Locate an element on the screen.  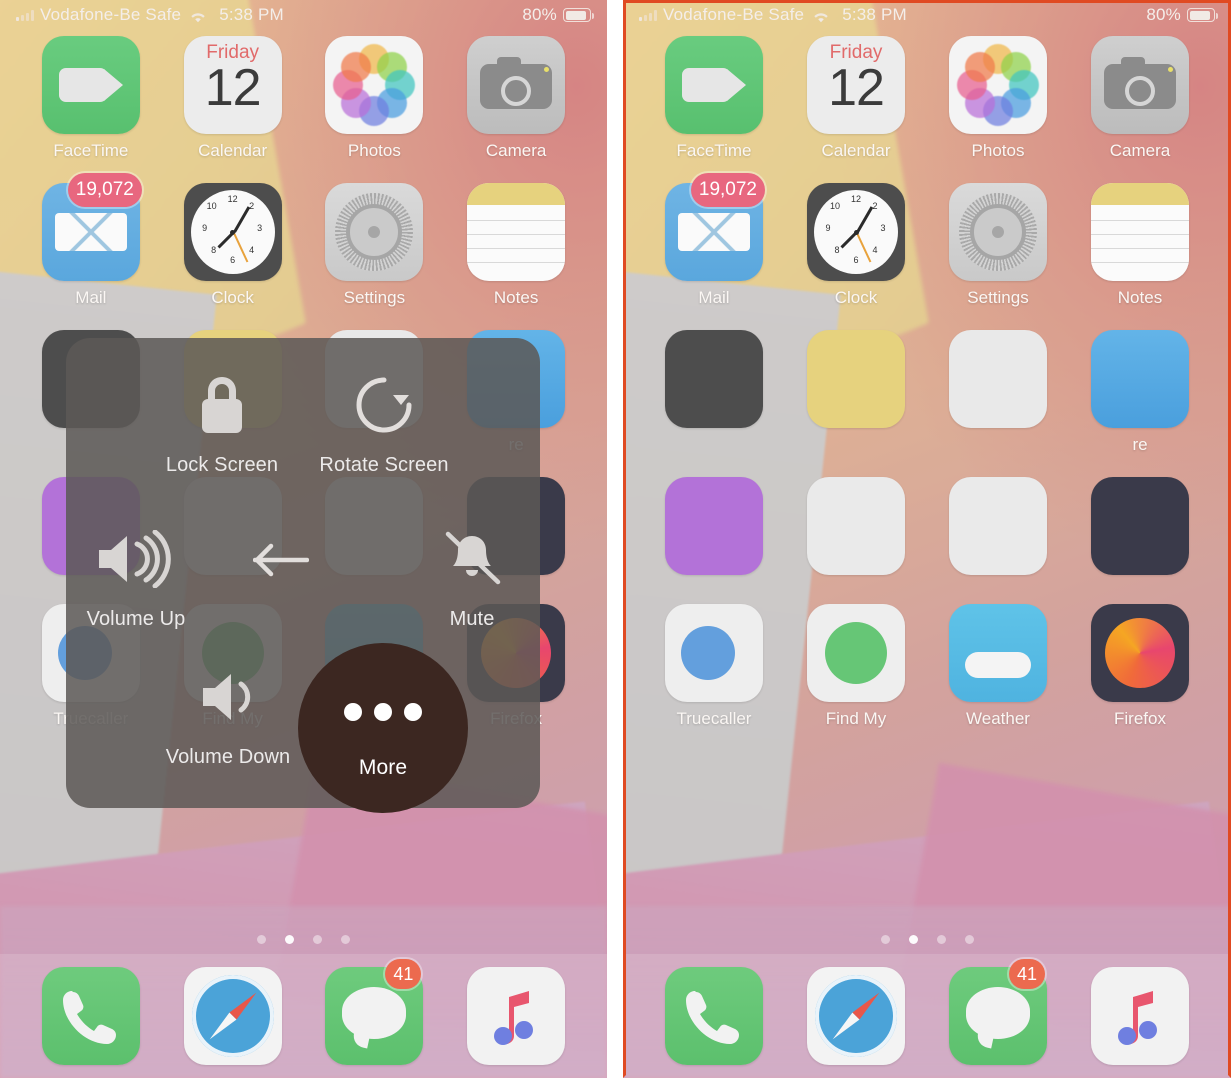
app-label: FaceTime is located at coordinates (714, 150).